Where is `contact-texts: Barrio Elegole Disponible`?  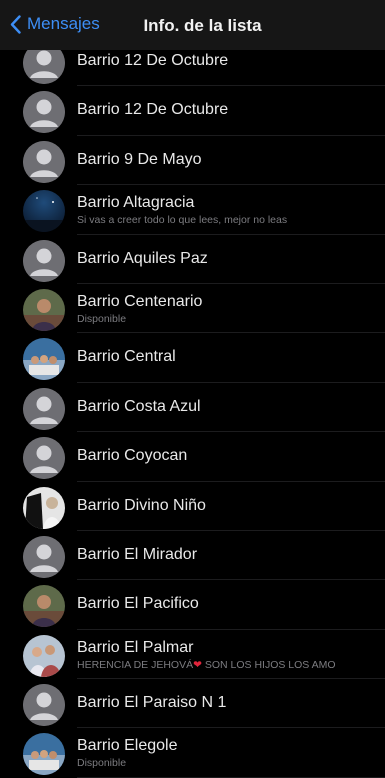
contact-texts: Barrio Elegole Disponible is located at coordinates (228, 752).